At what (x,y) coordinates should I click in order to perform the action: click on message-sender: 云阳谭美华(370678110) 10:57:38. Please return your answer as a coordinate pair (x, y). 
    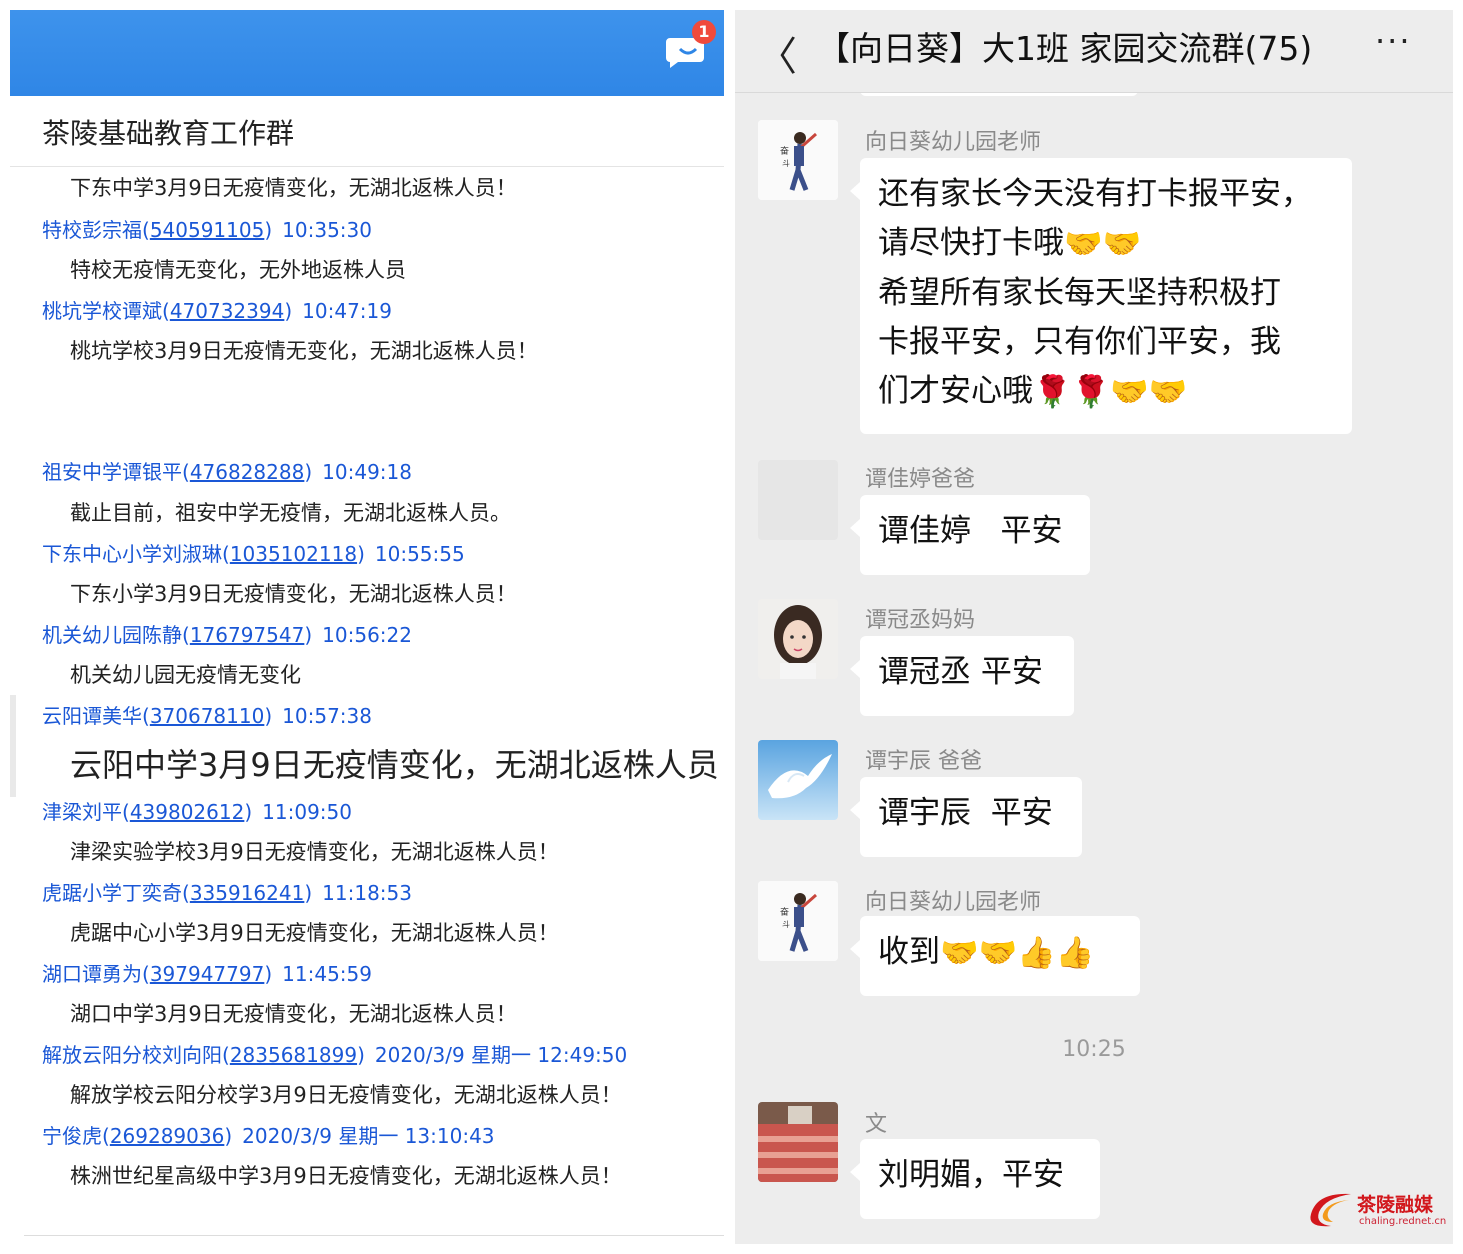
    Looking at the image, I should click on (207, 714).